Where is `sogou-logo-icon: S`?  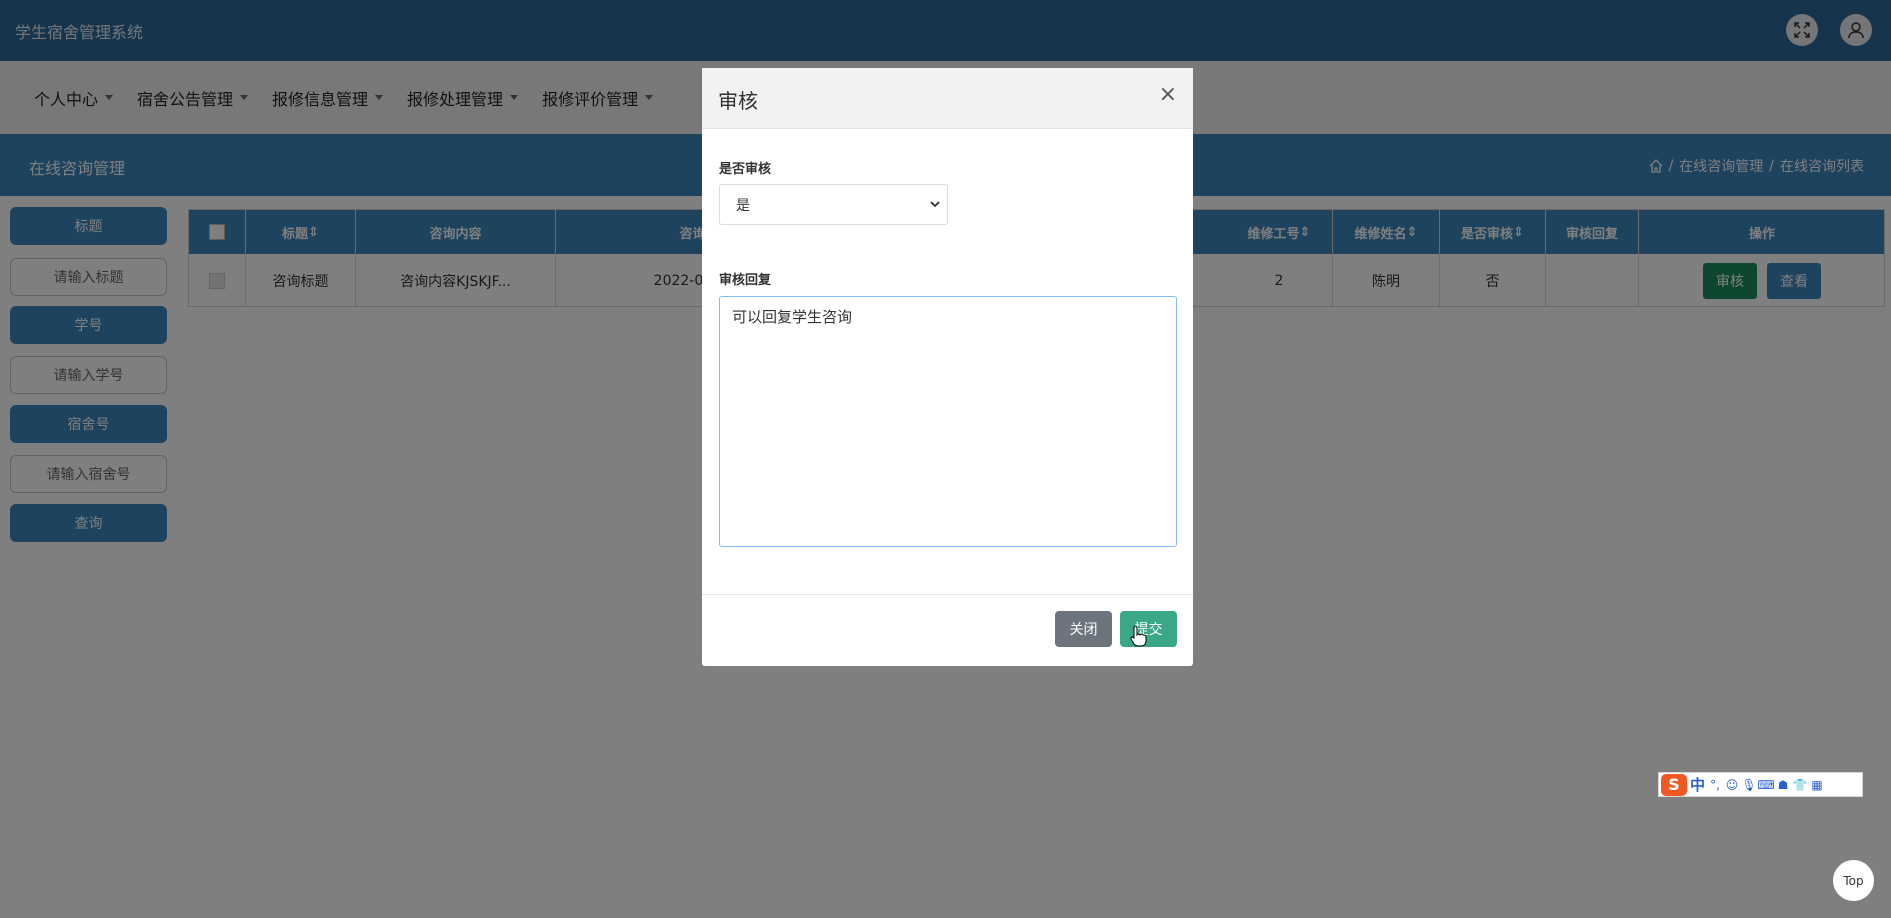
sogou-logo-icon: S is located at coordinates (1674, 784).